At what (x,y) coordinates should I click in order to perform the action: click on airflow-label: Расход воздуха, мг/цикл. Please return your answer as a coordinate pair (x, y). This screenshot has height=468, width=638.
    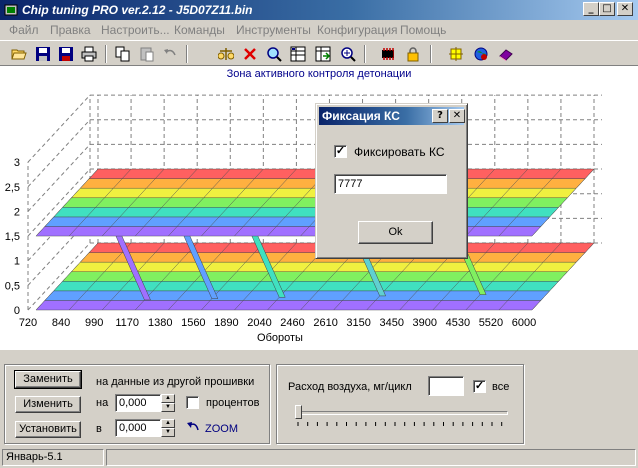
    Looking at the image, I should click on (350, 387).